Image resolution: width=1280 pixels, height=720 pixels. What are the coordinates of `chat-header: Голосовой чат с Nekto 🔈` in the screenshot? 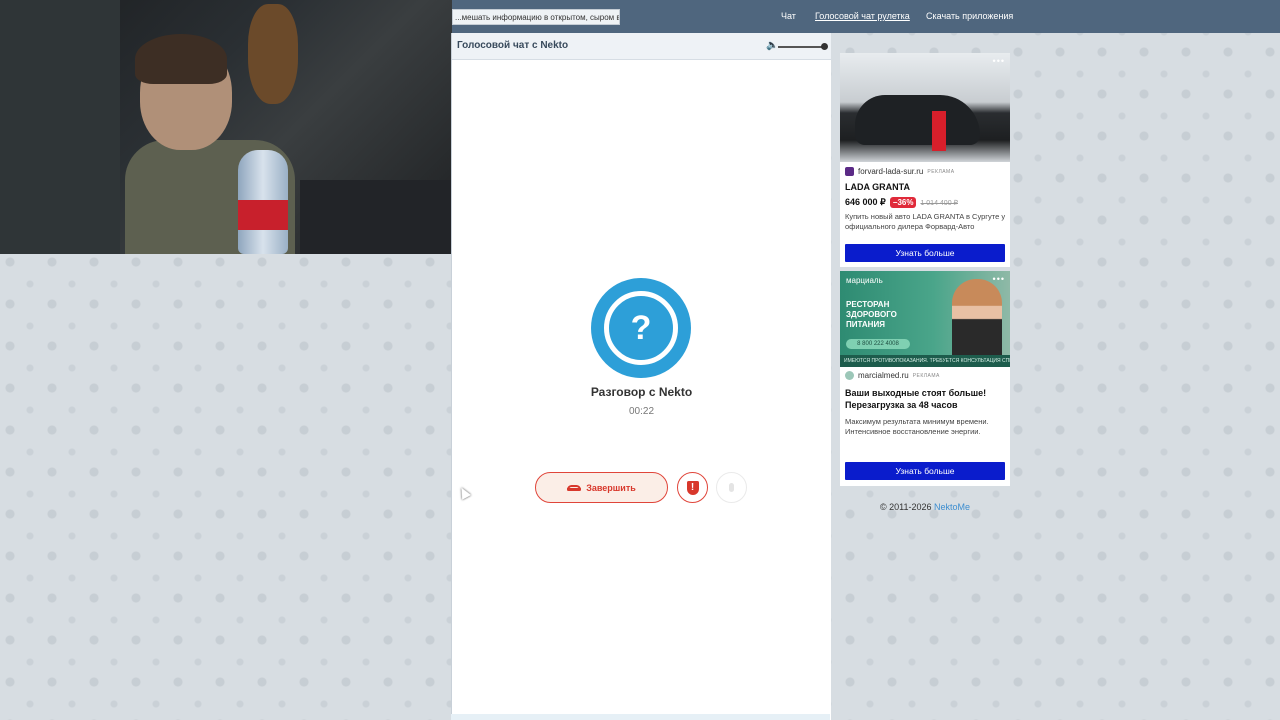 It's located at (641, 46).